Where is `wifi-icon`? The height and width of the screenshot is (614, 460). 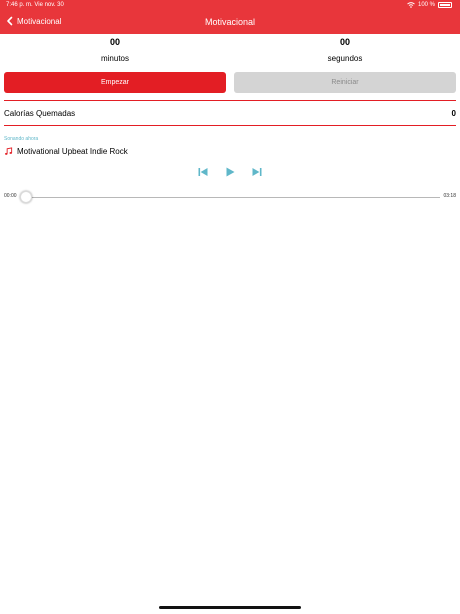 wifi-icon is located at coordinates (411, 5).